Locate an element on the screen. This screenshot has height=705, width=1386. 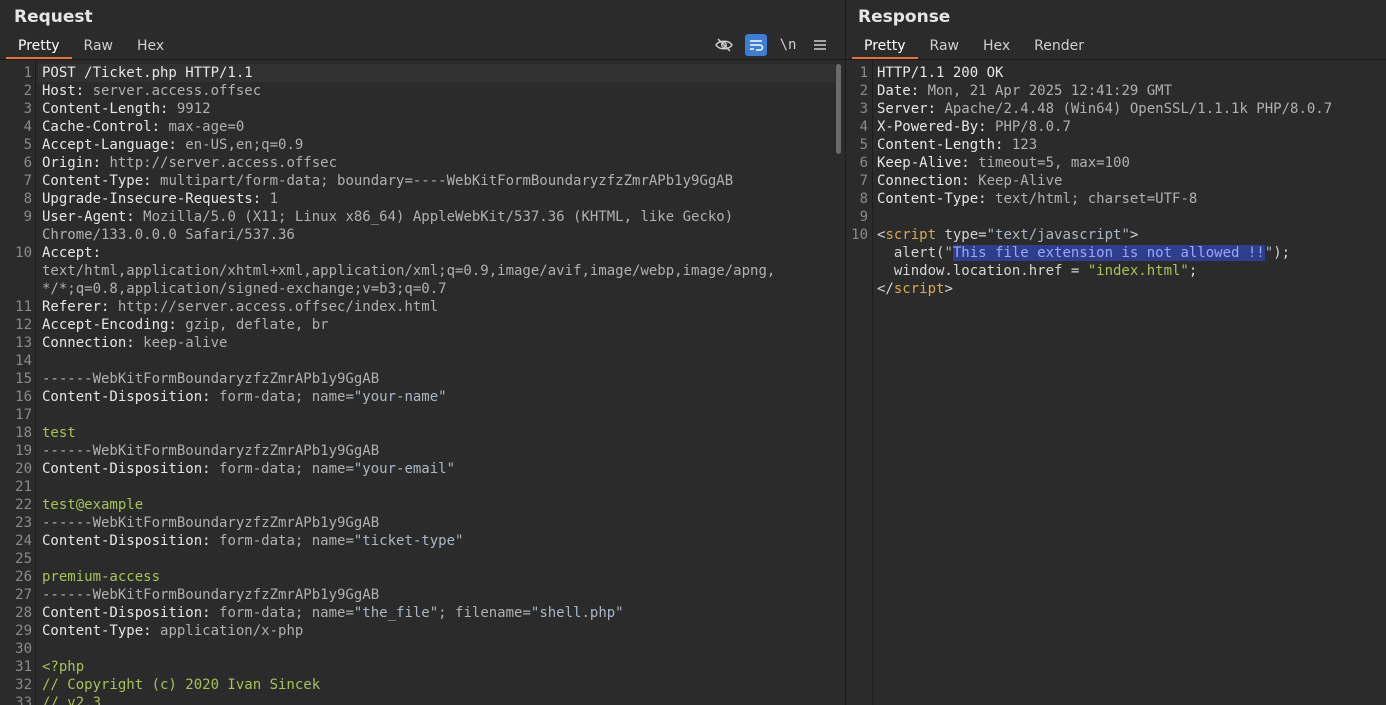
menu-icon is located at coordinates (820, 45).